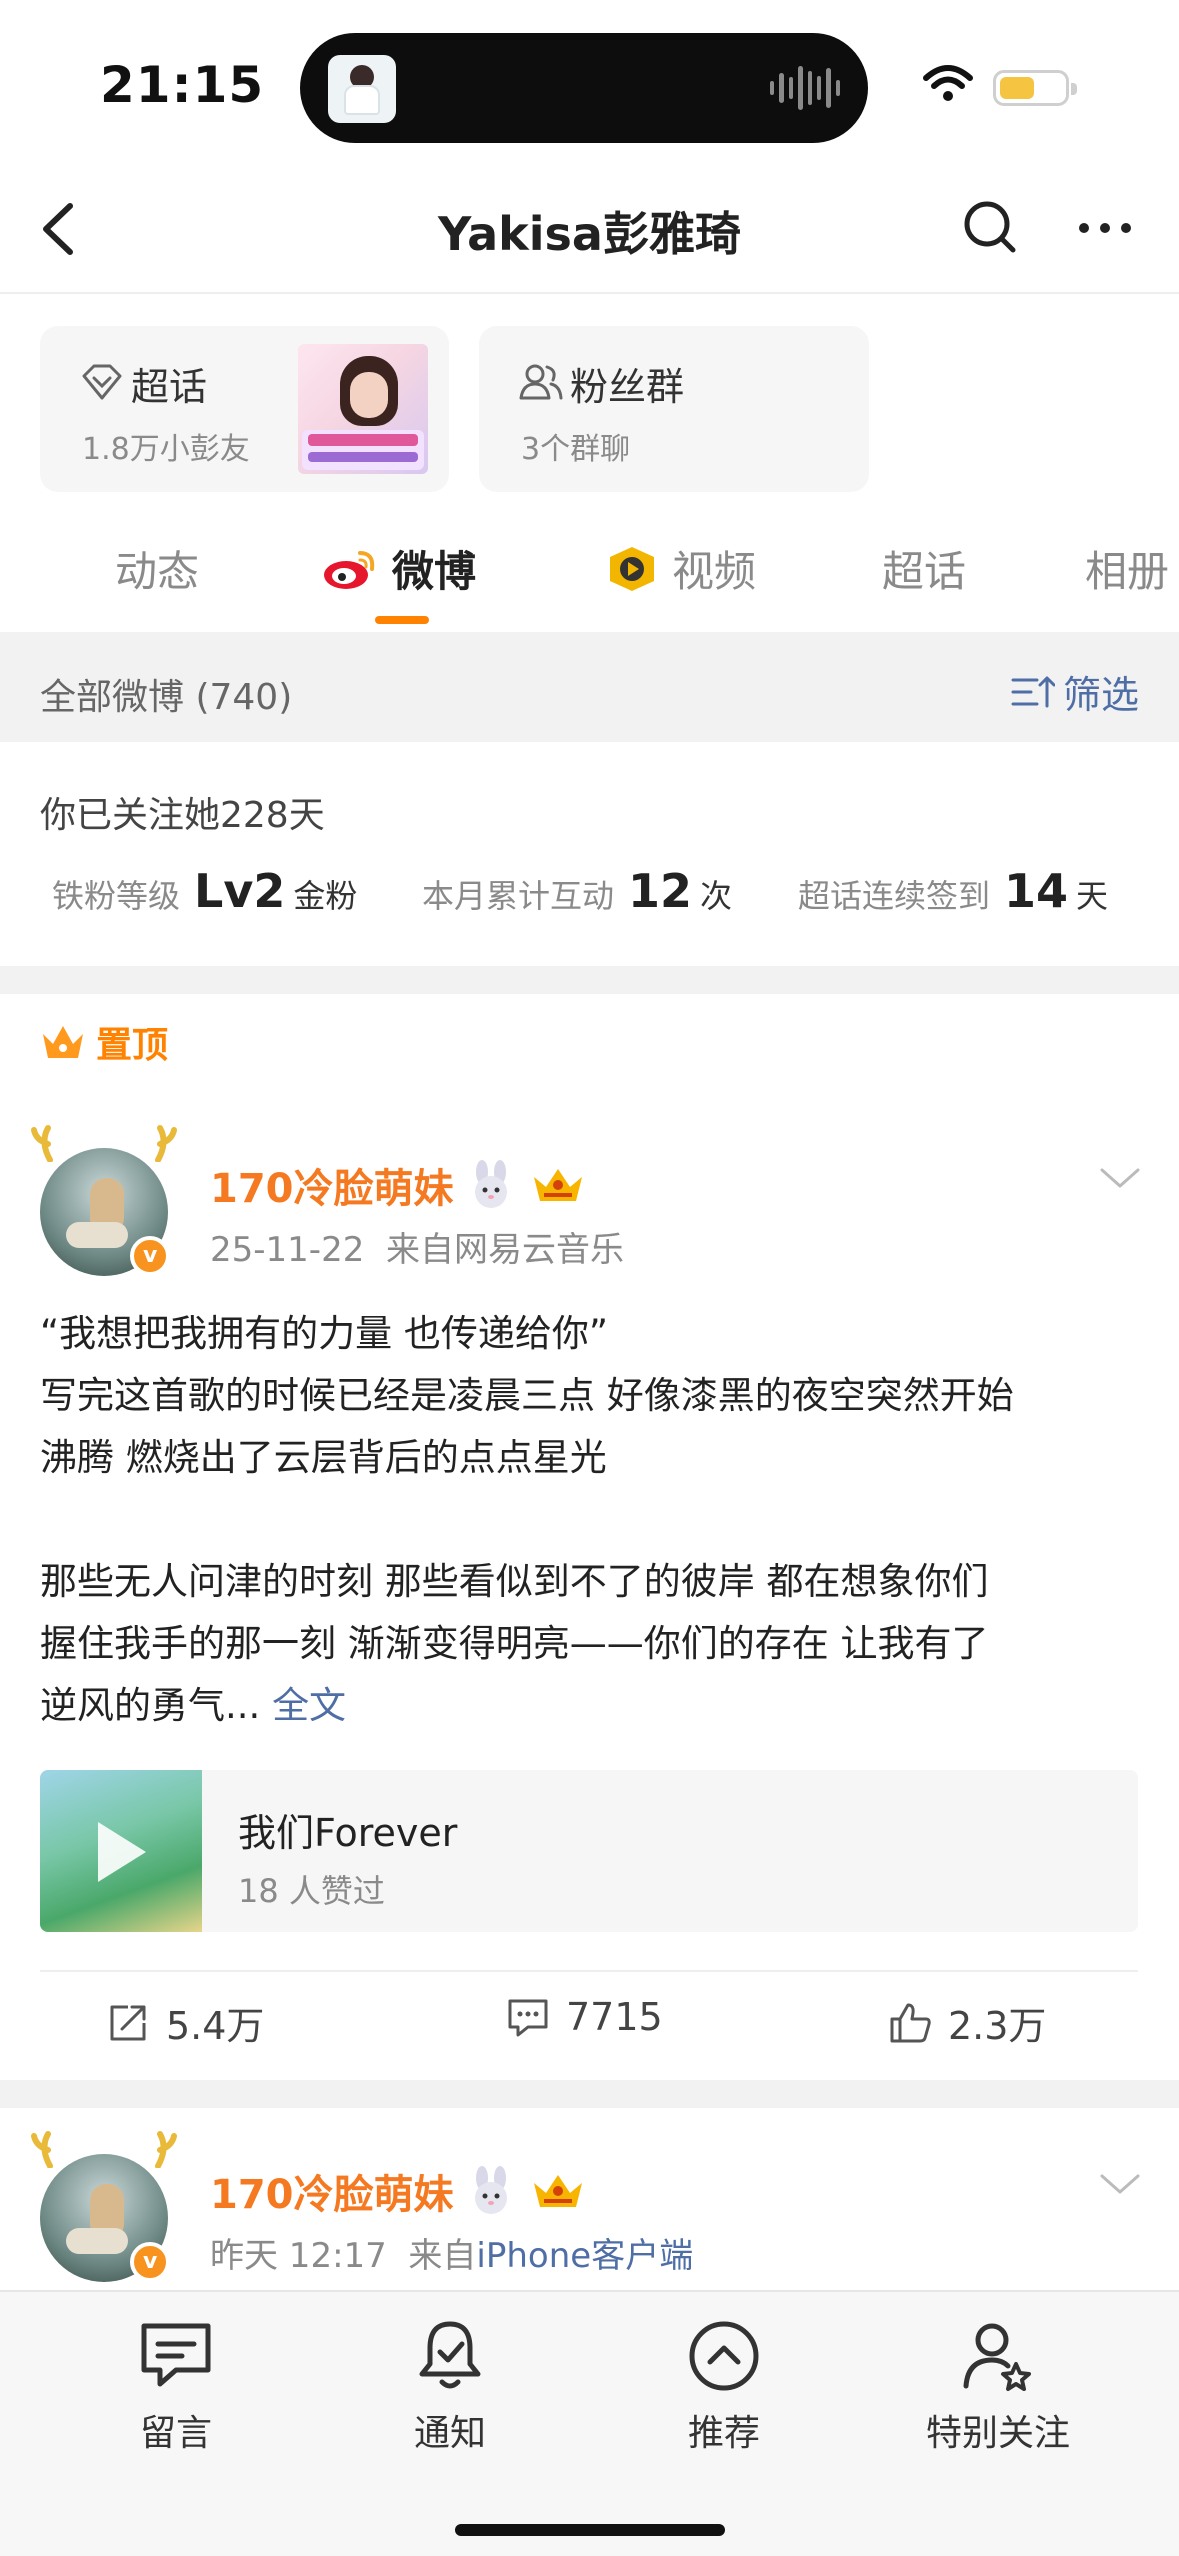 Image resolution: width=1179 pixels, height=2556 pixels. What do you see at coordinates (1092, 896) in the screenshot?
I see `stat-unit: 天` at bounding box center [1092, 896].